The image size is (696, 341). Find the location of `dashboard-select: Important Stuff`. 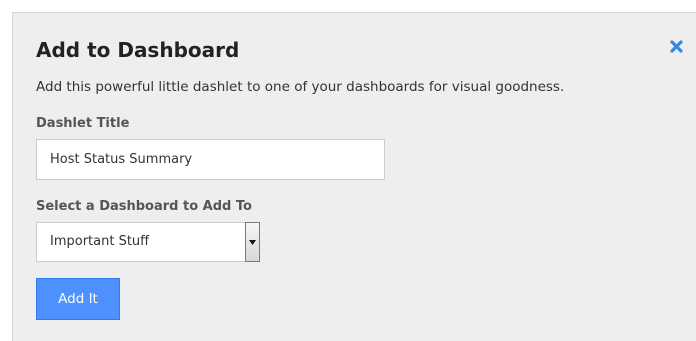

dashboard-select: Important Stuff is located at coordinates (148, 242).